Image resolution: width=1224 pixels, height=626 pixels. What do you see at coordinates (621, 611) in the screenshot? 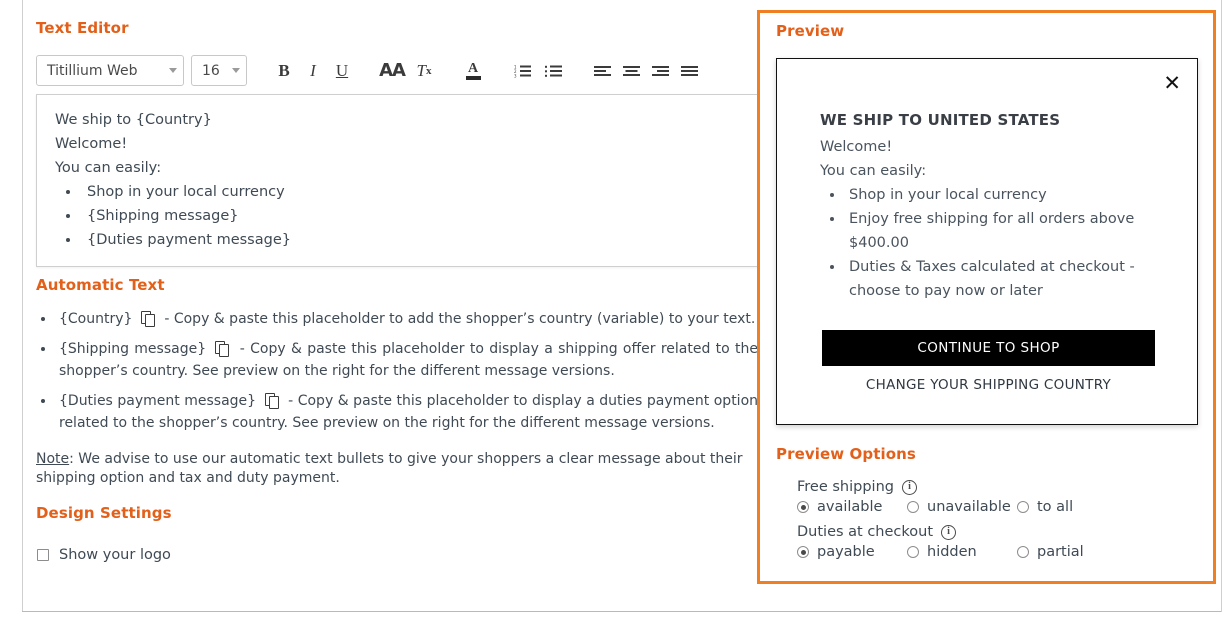
I see `page-frame-bottom-border` at bounding box center [621, 611].